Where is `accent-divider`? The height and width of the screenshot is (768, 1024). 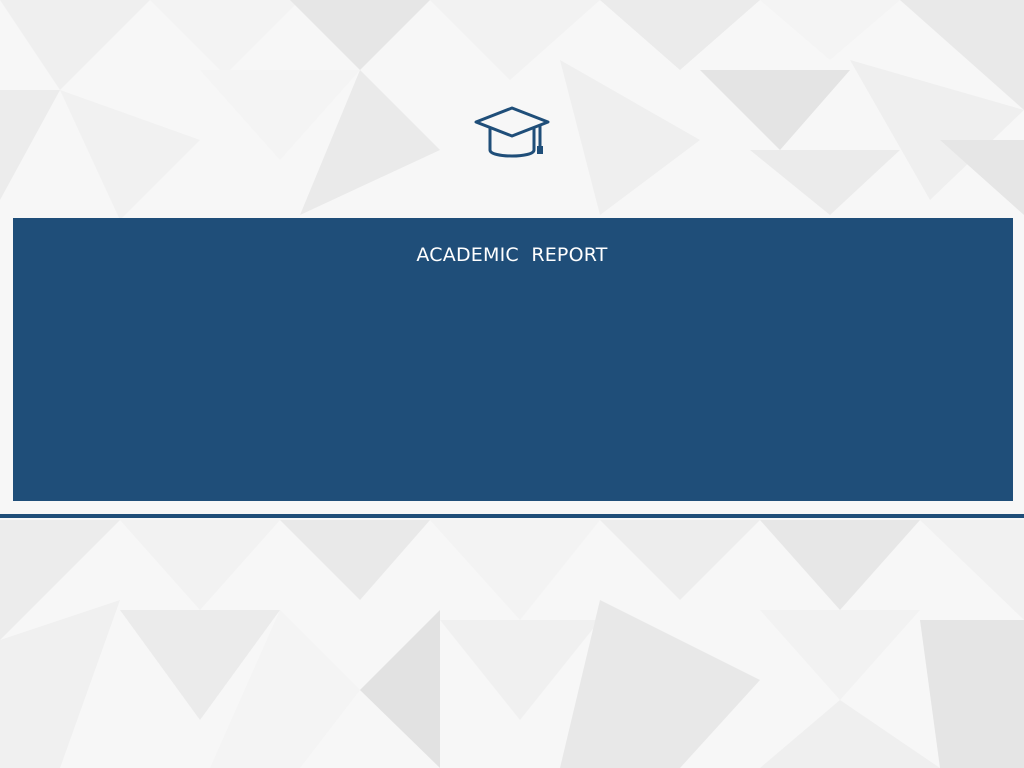
accent-divider is located at coordinates (512, 516).